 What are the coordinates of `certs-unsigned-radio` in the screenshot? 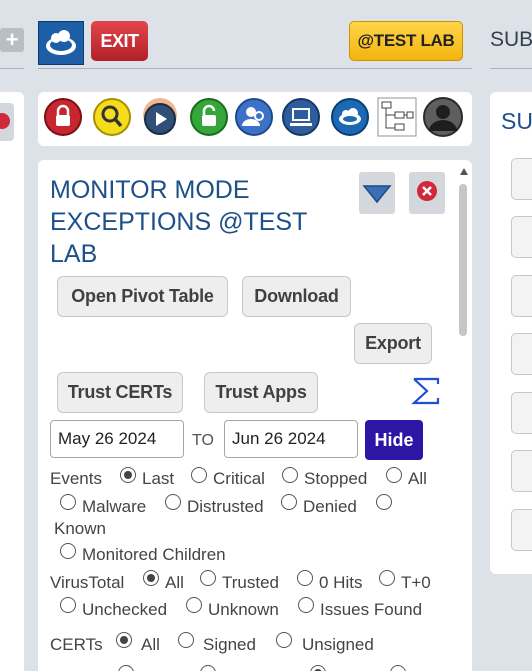 It's located at (284, 640).